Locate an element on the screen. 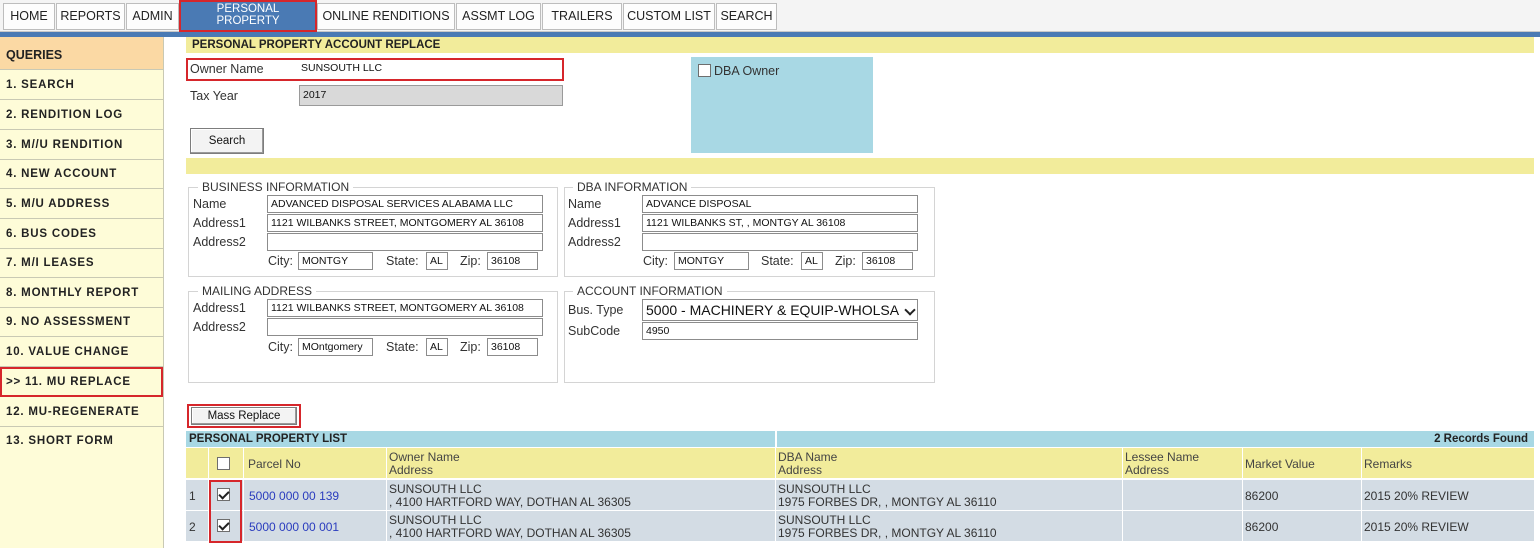 The image size is (1540, 548). sidebar-item-mu-regenerate: 12. MU-REGENERATE is located at coordinates (81, 412).